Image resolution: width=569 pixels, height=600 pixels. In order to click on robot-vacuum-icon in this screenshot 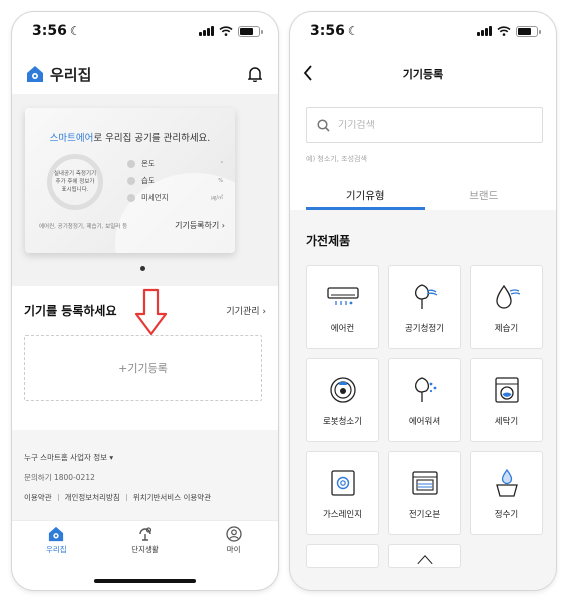, I will do `click(342, 390)`.